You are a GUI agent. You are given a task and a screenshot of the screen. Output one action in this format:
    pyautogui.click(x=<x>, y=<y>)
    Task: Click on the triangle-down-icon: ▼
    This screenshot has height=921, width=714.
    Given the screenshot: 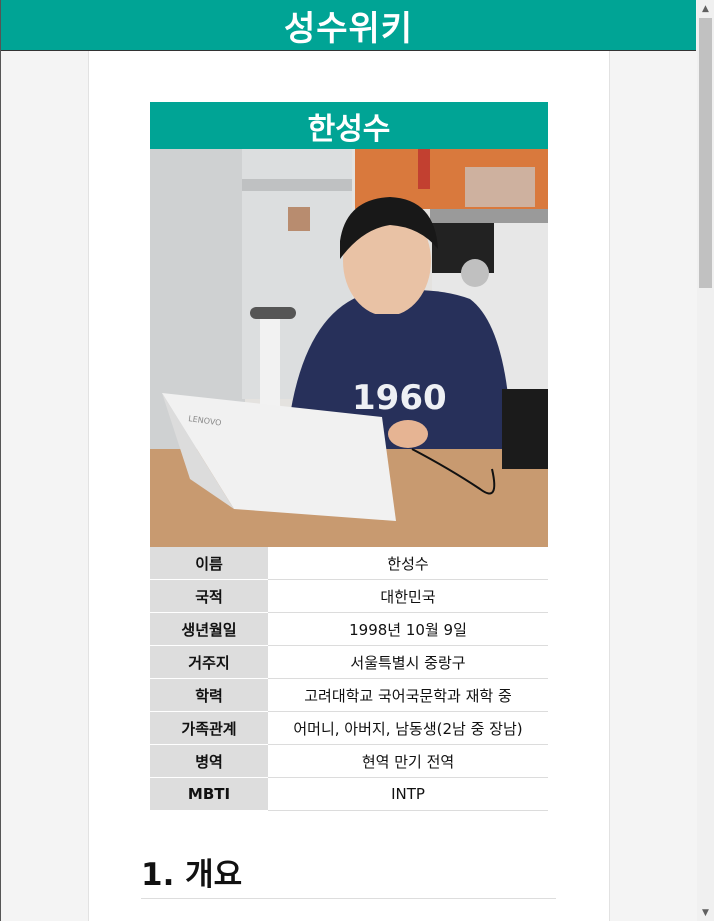 What is the action you would take?
    pyautogui.click(x=705, y=912)
    